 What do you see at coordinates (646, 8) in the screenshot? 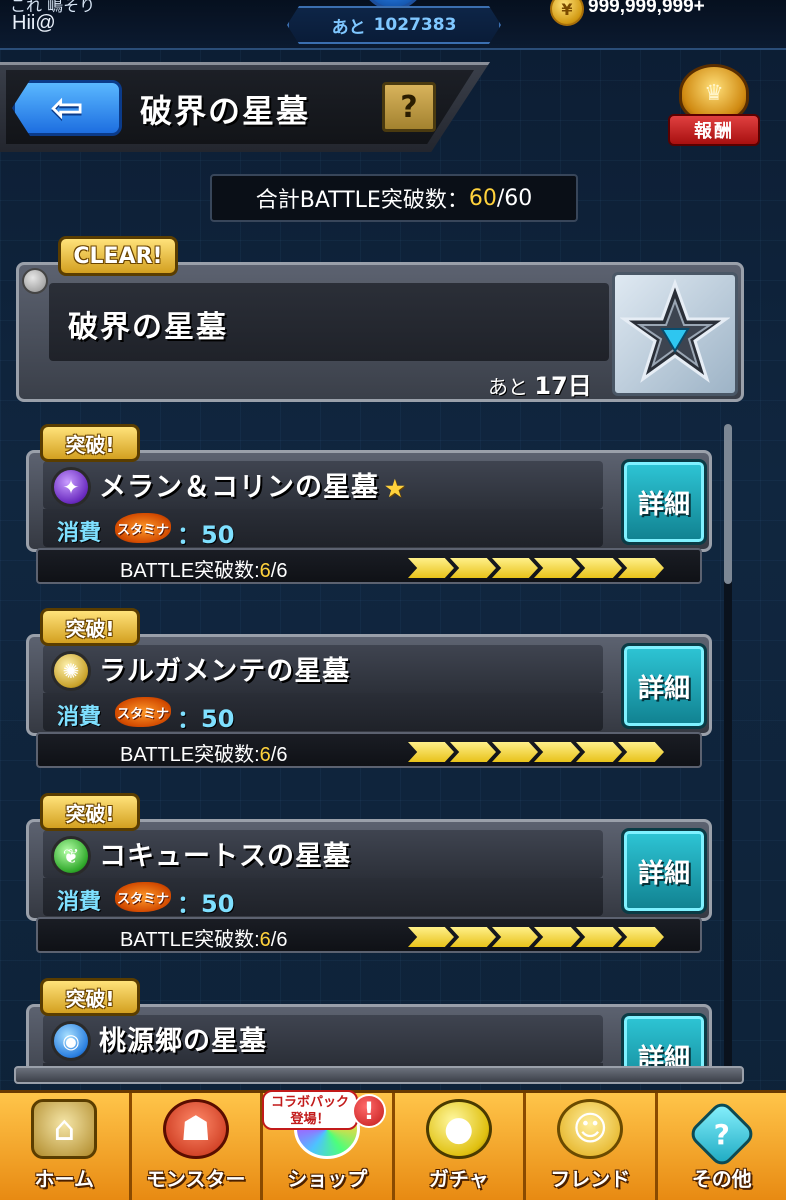
I see `coin-value: 999,999,999+` at bounding box center [646, 8].